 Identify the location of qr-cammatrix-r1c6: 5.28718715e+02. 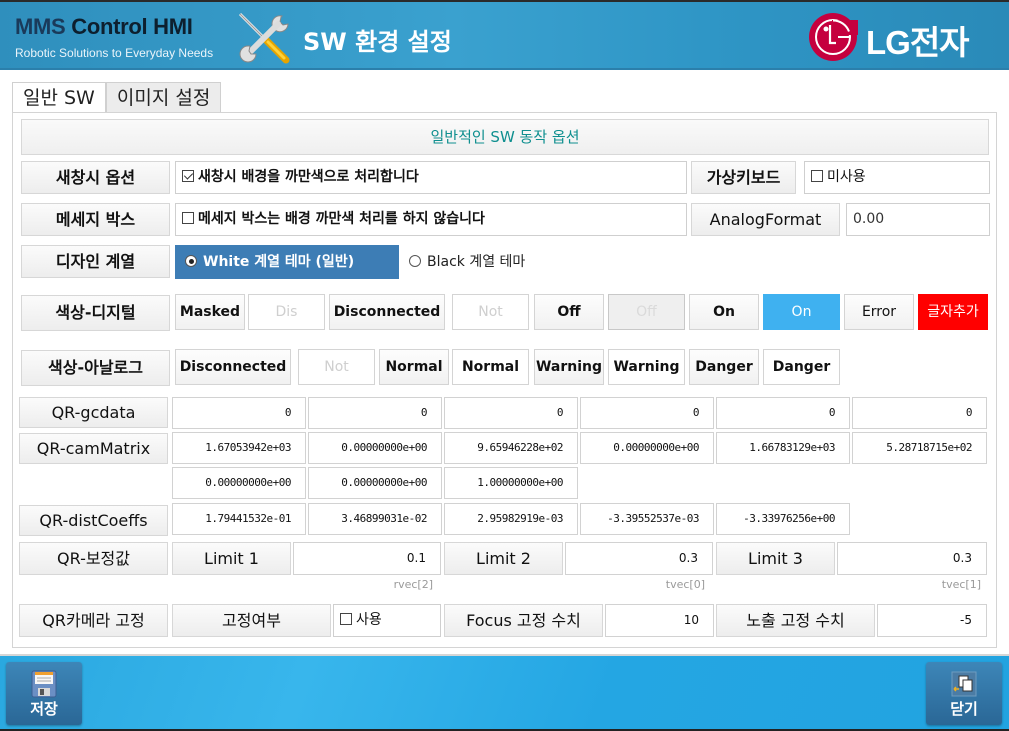
(919, 448).